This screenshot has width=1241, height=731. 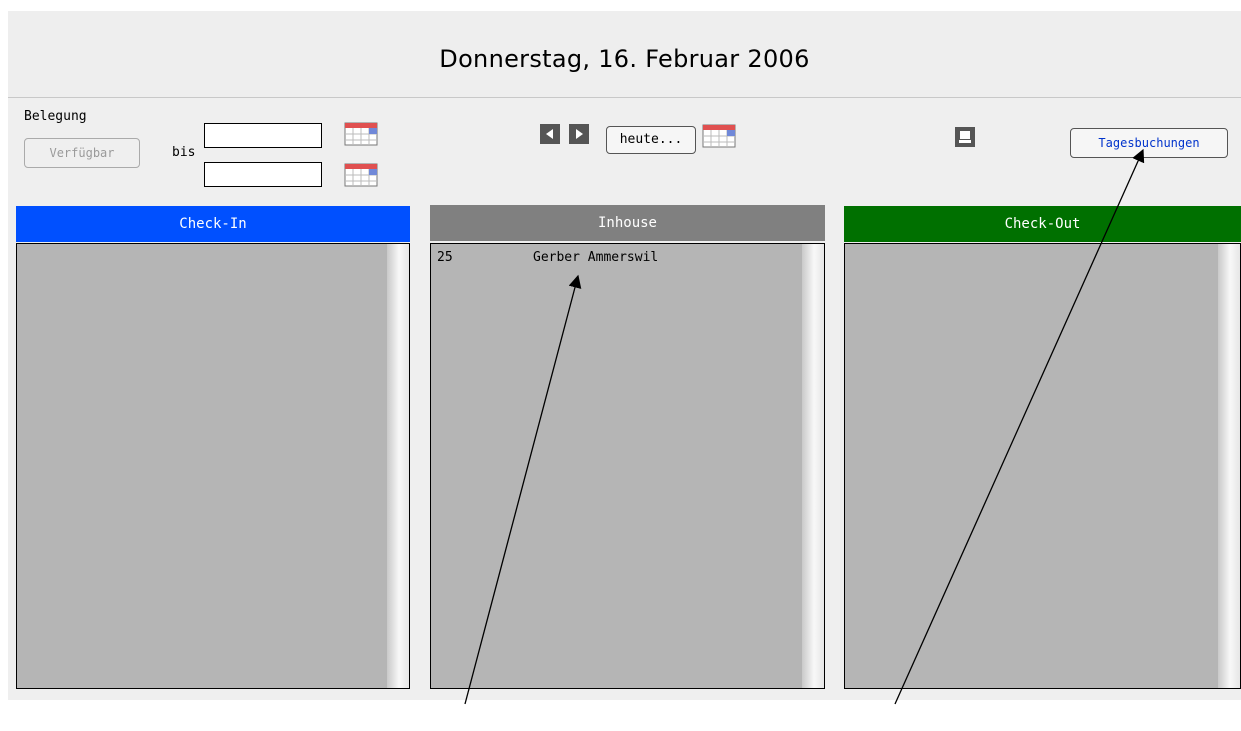 What do you see at coordinates (263, 174) in the screenshot?
I see `date-to-field` at bounding box center [263, 174].